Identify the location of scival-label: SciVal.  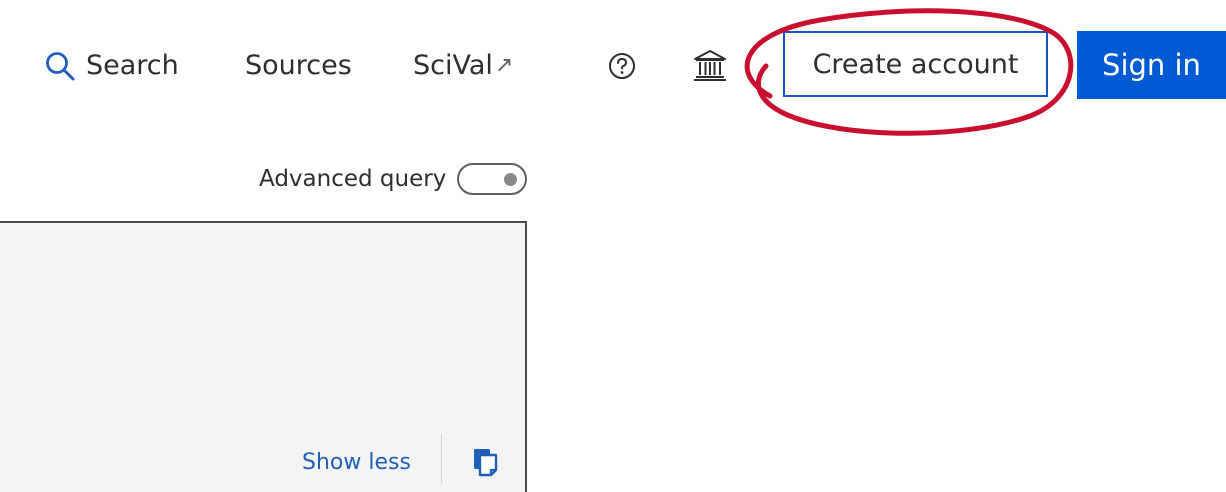
(453, 65).